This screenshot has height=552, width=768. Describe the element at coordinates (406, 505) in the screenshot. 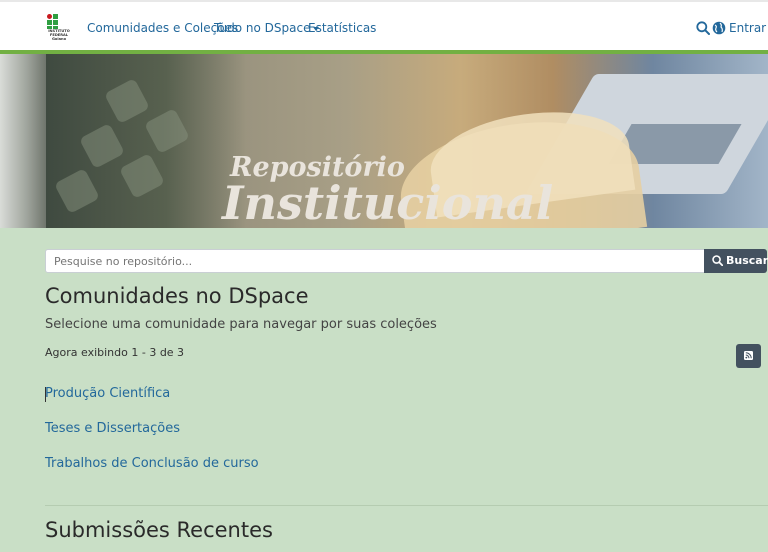

I see `section-divider` at that location.